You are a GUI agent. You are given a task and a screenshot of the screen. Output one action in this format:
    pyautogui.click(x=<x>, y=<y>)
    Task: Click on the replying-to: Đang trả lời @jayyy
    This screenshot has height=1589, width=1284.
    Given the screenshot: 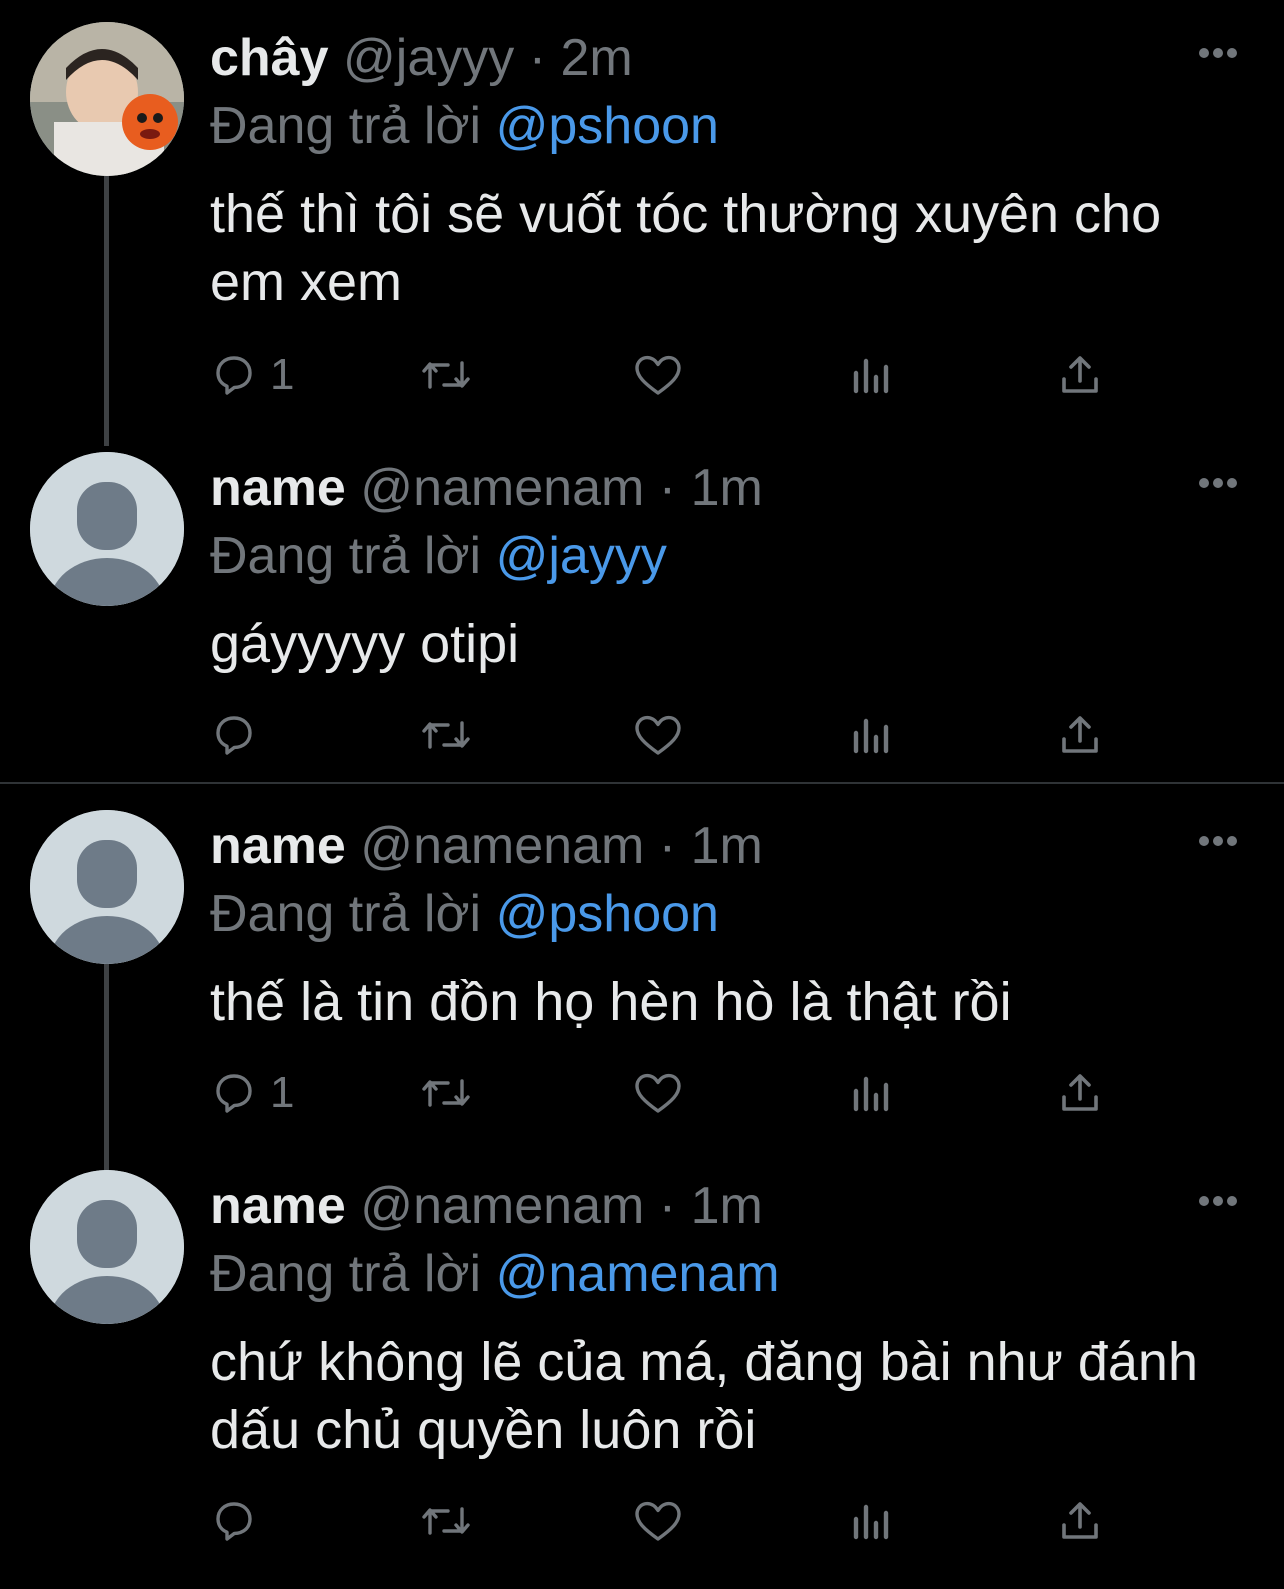 What is the action you would take?
    pyautogui.click(x=438, y=556)
    